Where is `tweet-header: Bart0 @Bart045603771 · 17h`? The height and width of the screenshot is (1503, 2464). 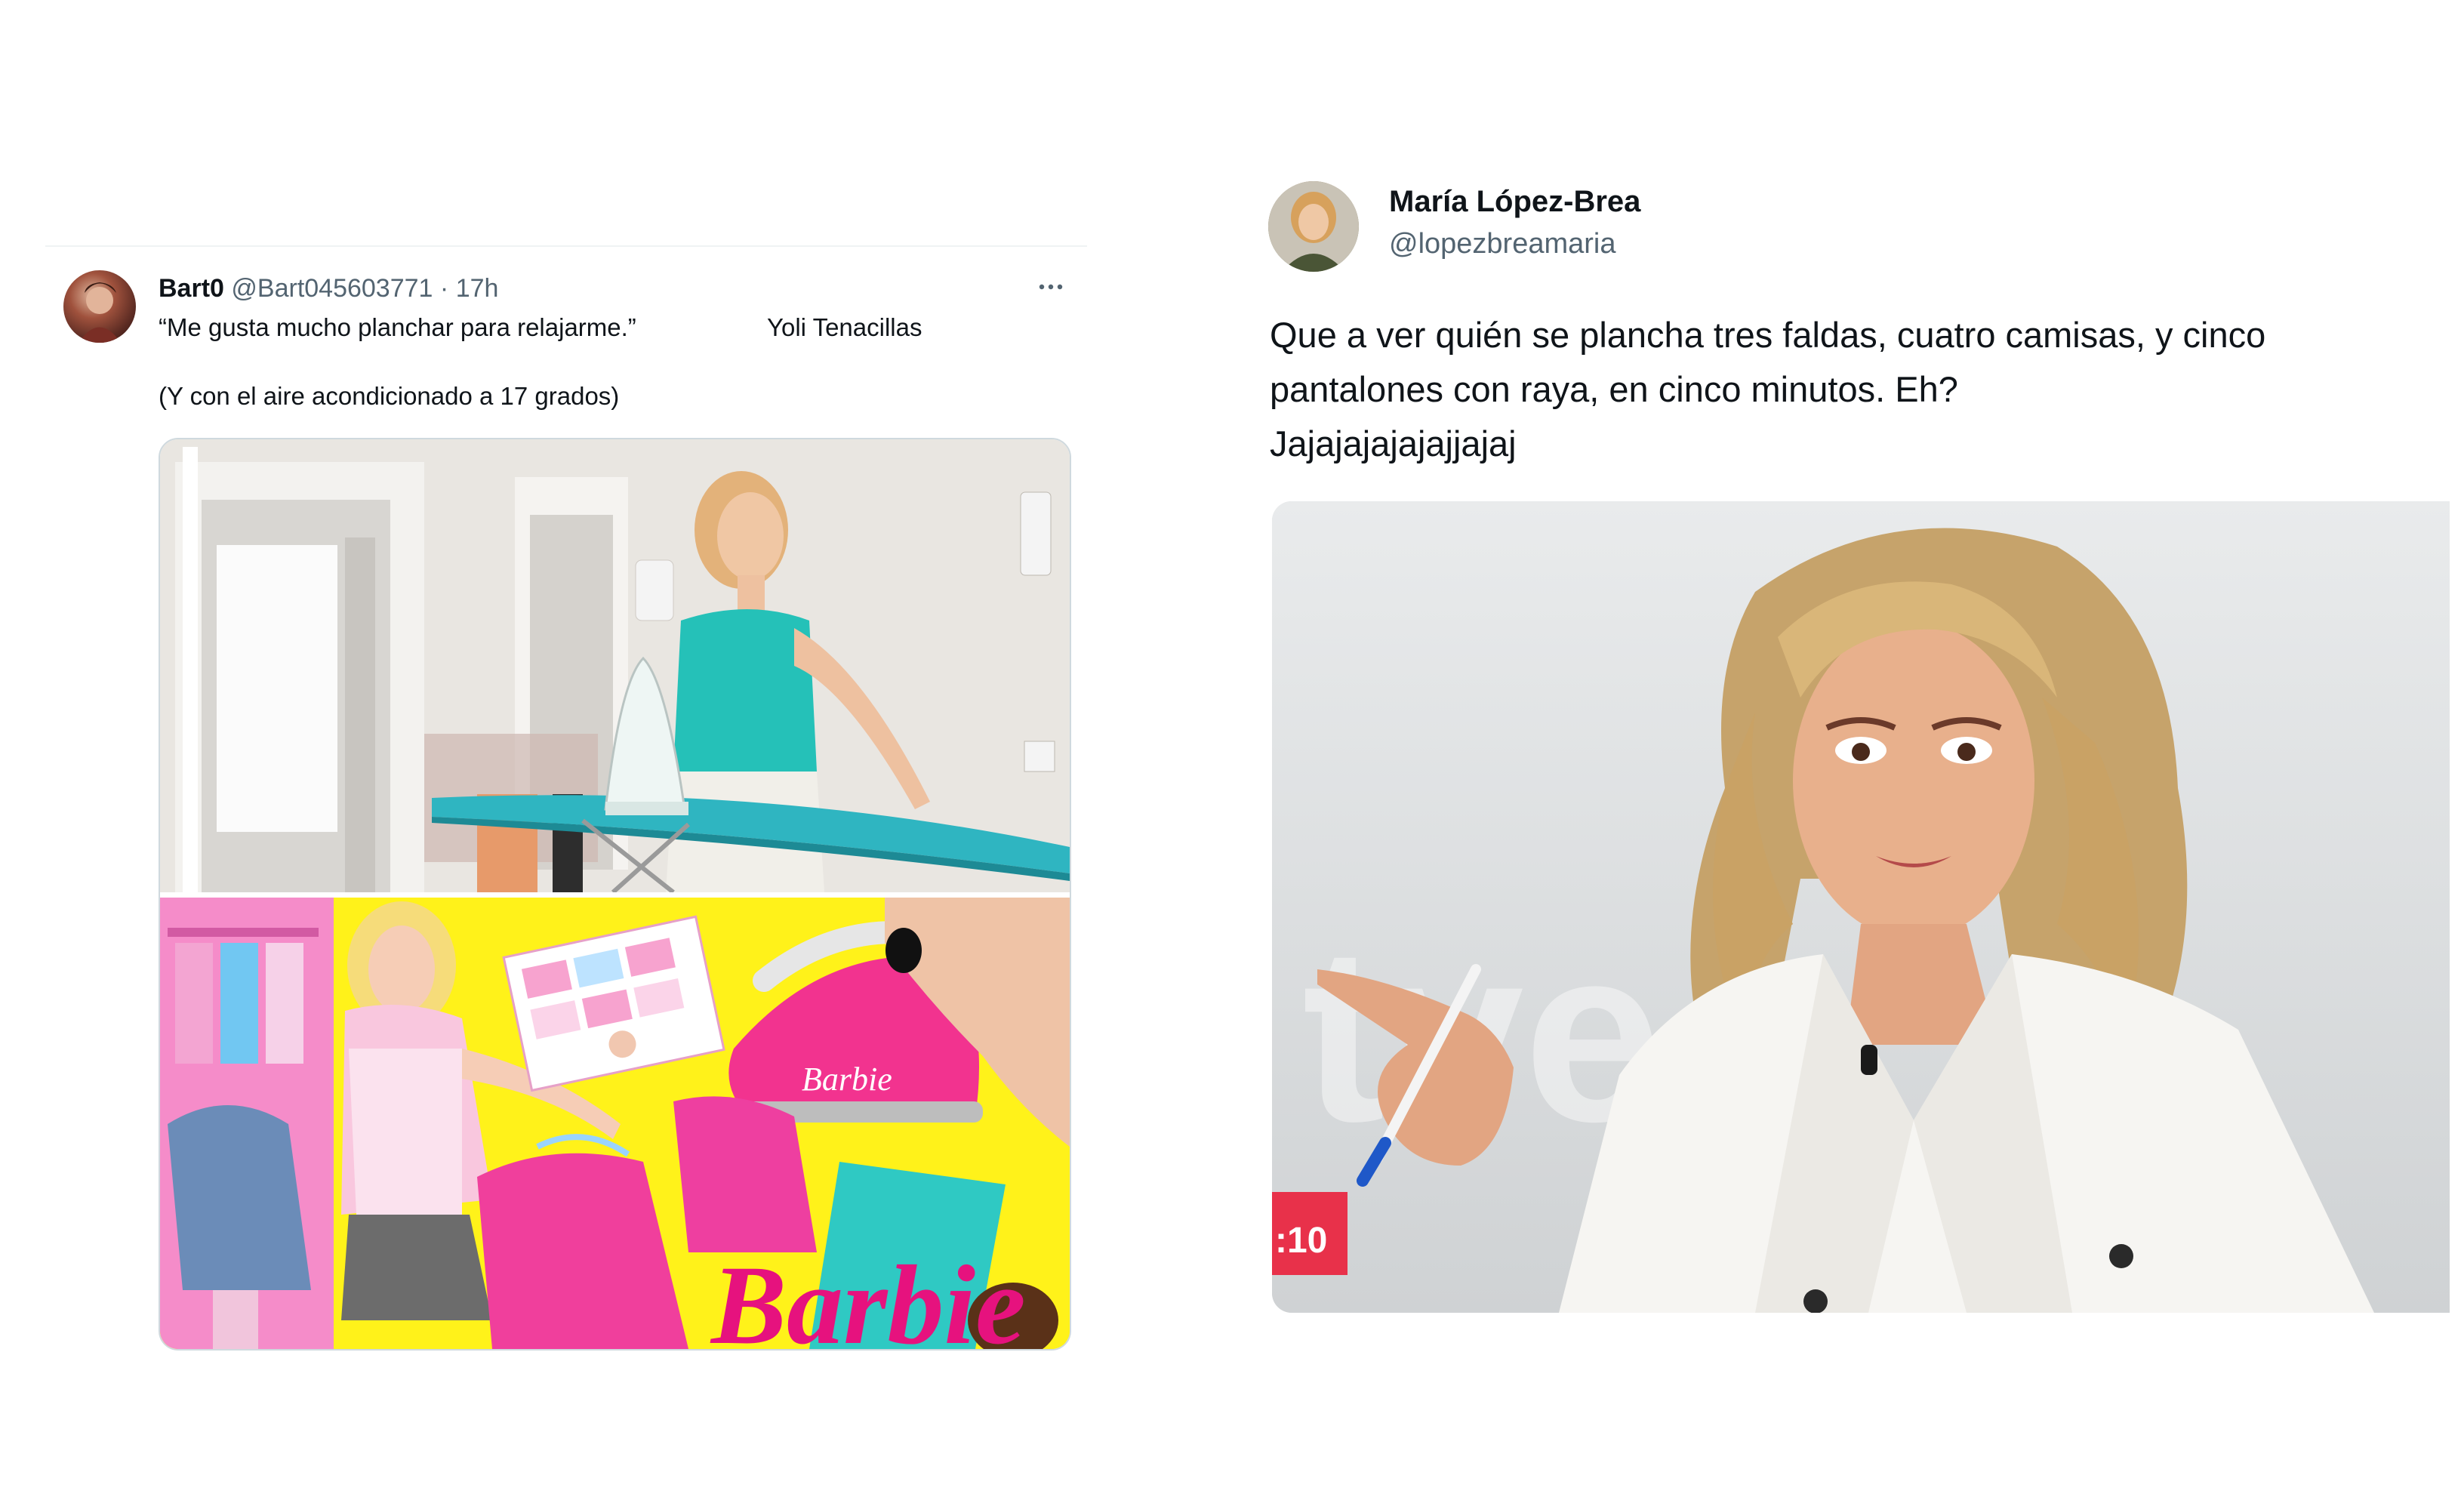 tweet-header: Bart0 @Bart045603771 · 17h is located at coordinates (328, 288).